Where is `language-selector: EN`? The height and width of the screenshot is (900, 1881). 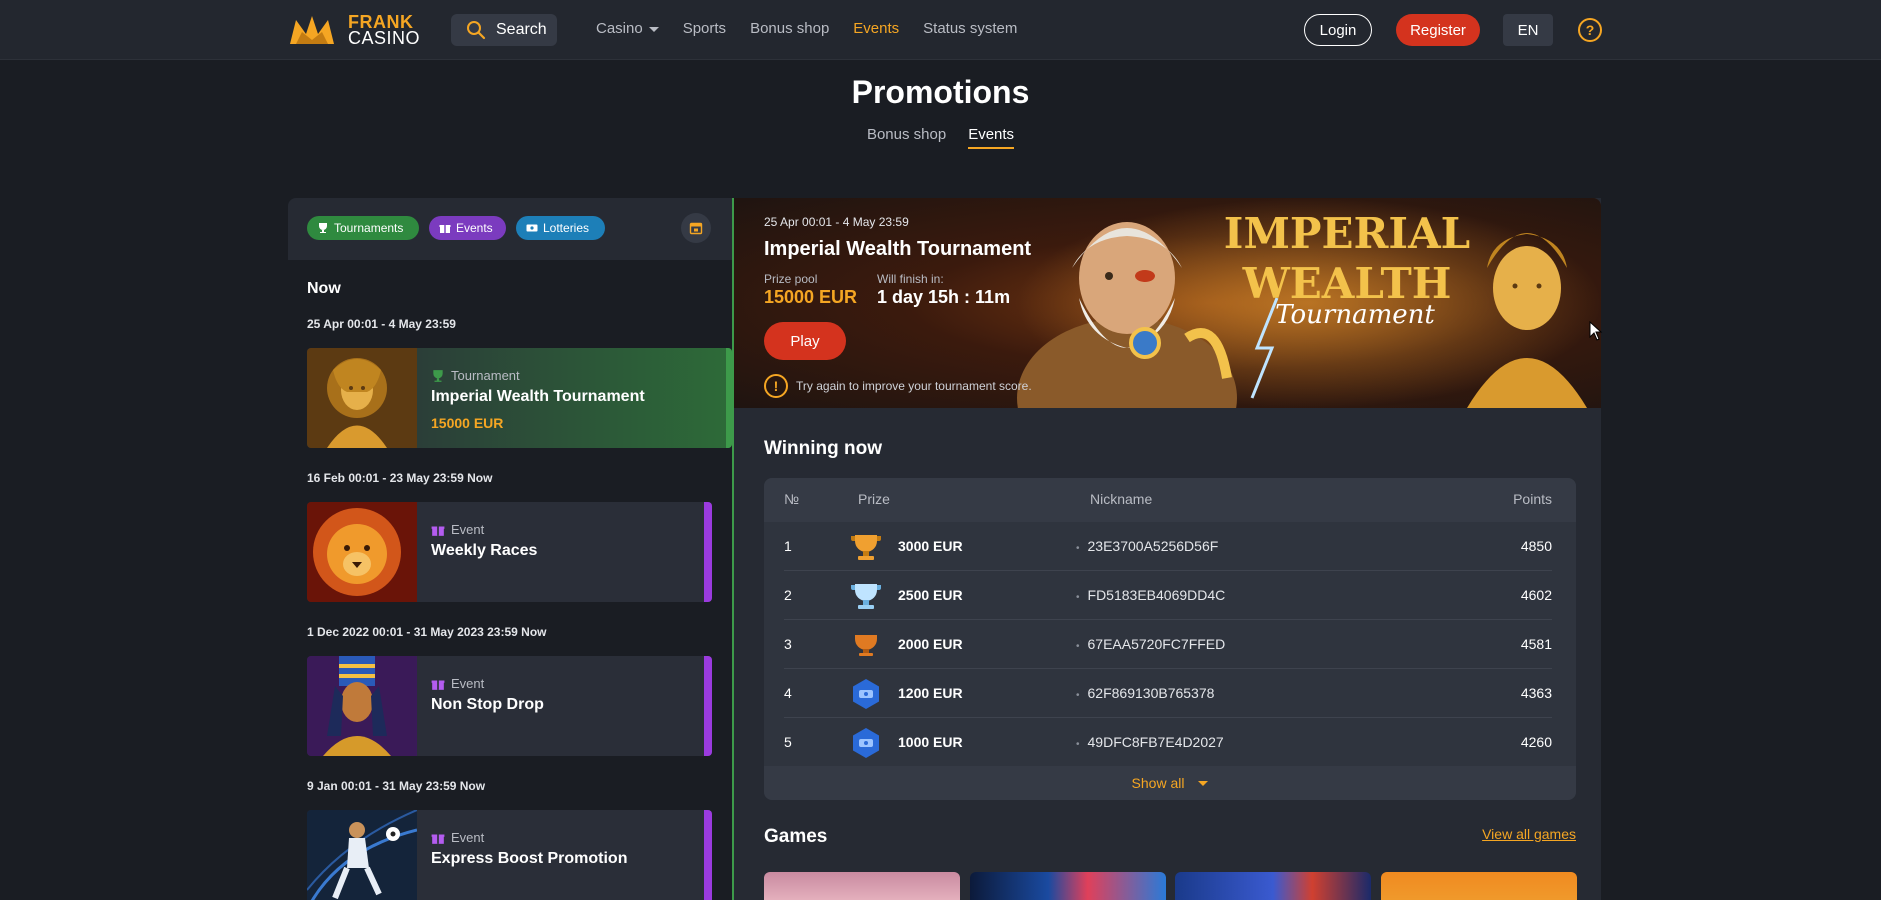 language-selector: EN is located at coordinates (1528, 30).